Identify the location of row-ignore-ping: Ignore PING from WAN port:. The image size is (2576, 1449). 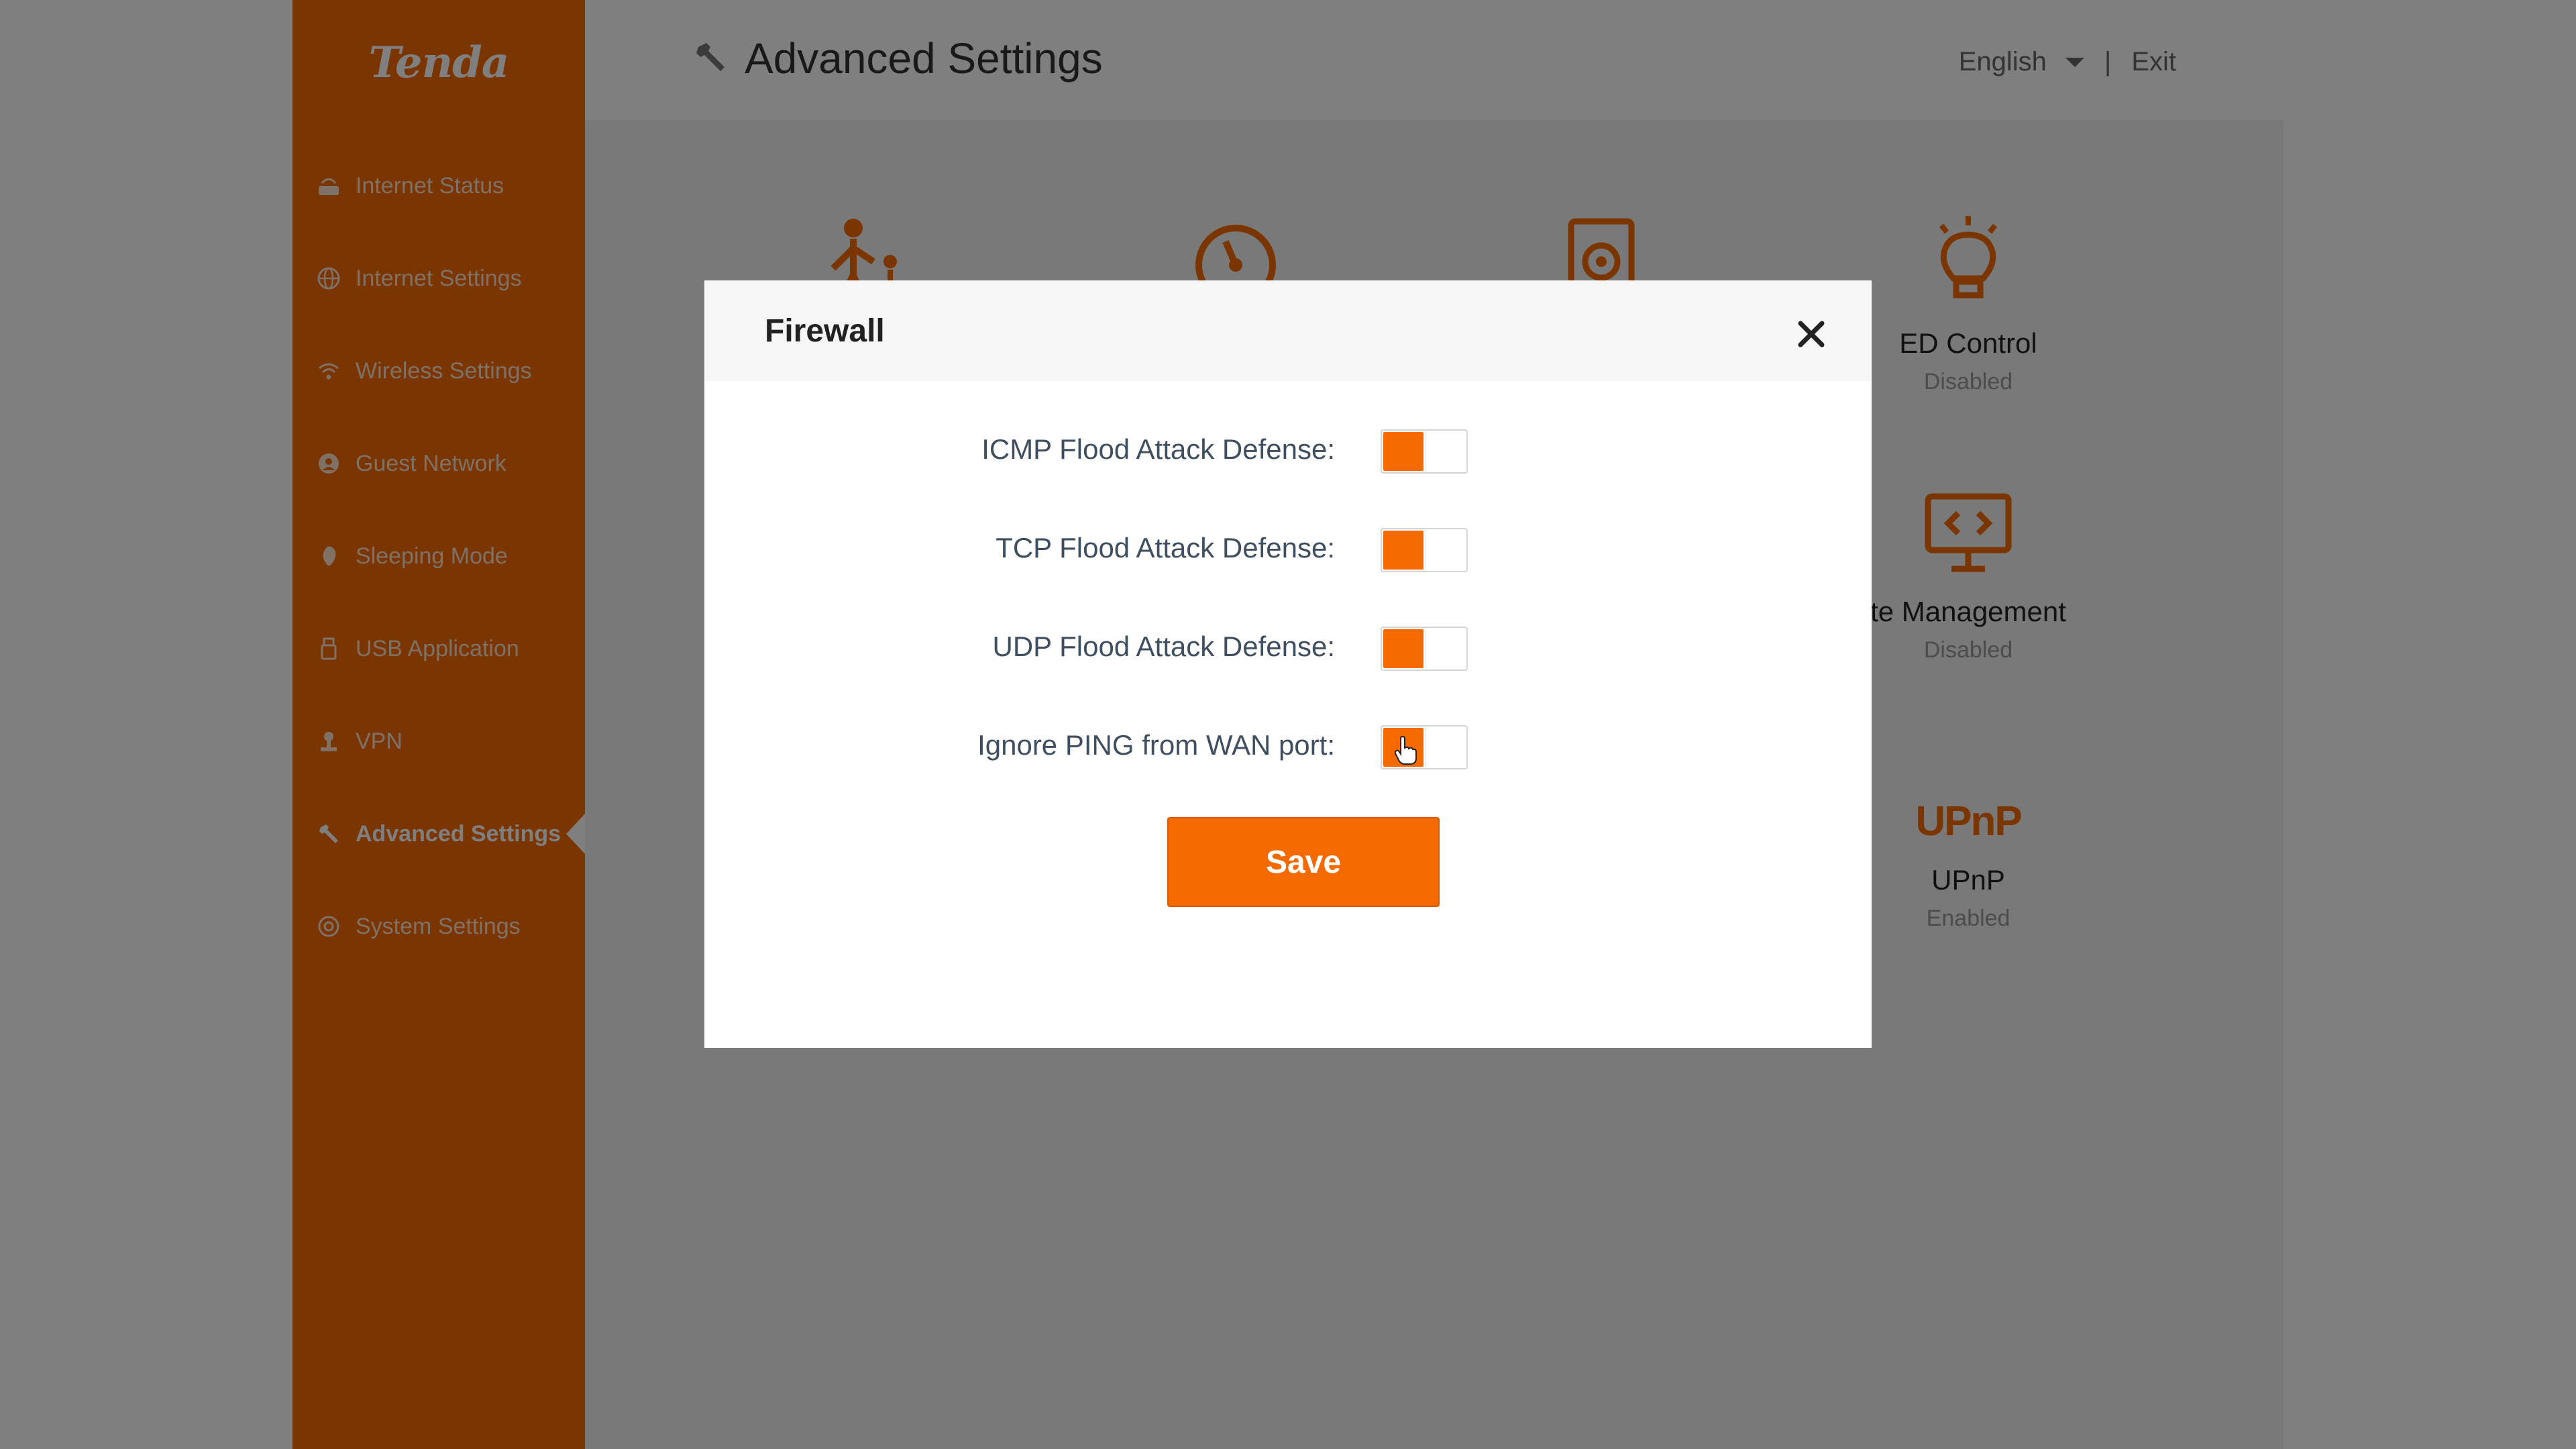
(1288, 745).